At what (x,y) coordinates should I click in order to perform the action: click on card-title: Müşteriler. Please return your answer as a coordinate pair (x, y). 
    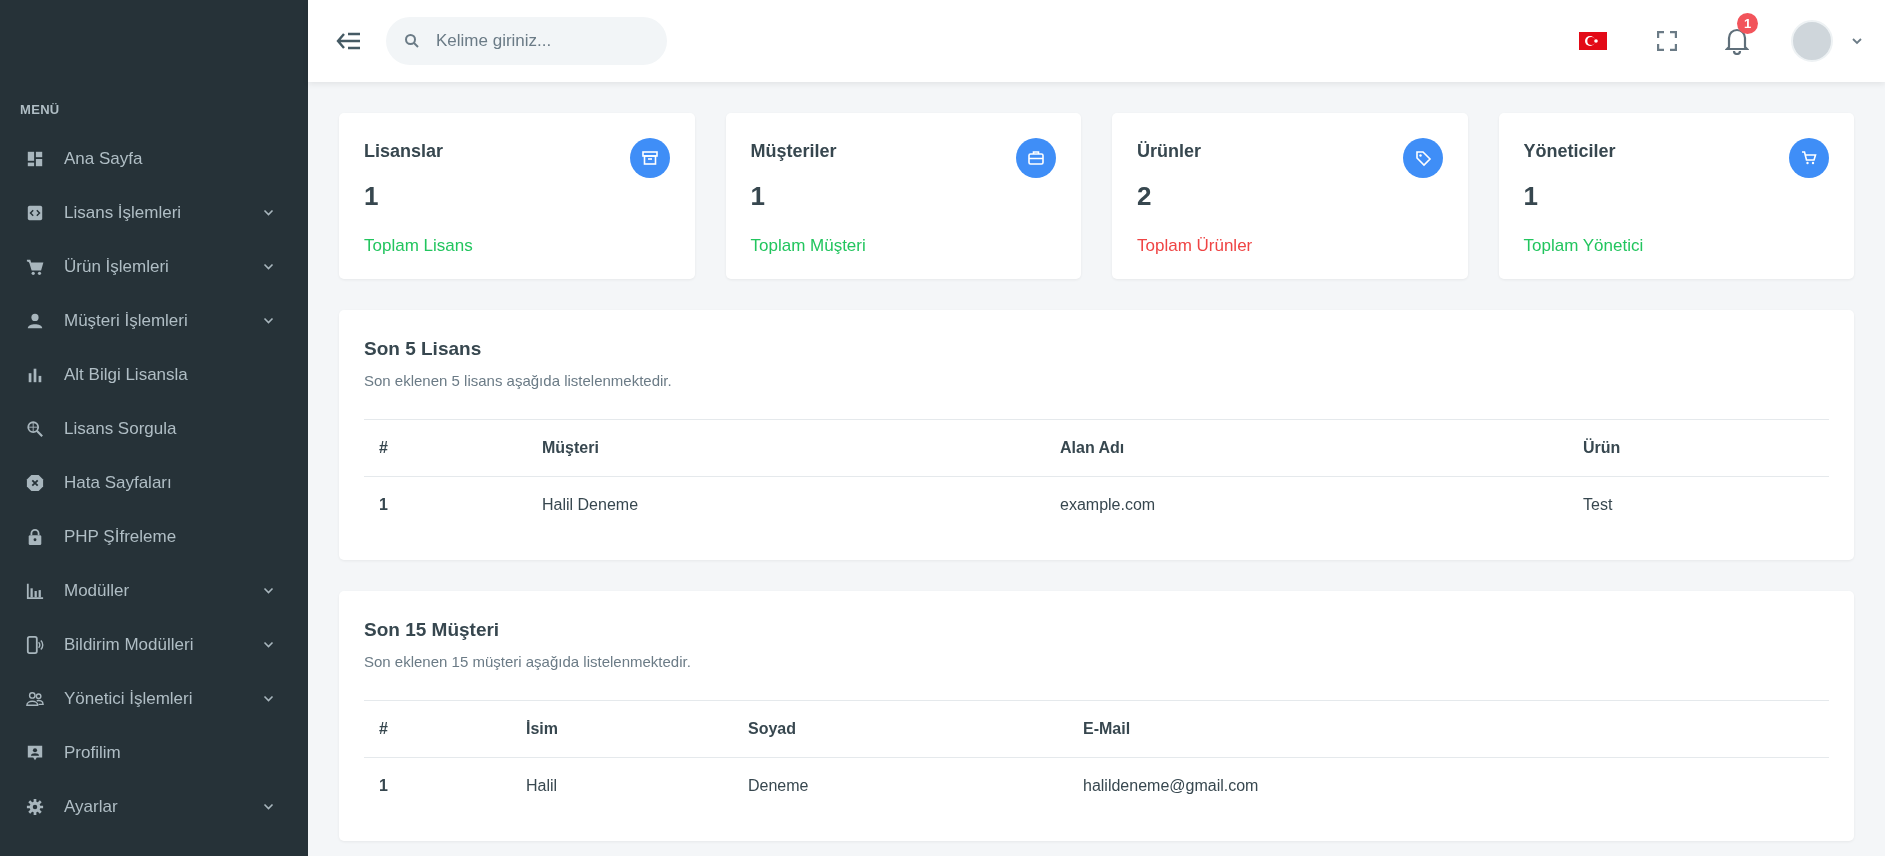
    Looking at the image, I should click on (793, 151).